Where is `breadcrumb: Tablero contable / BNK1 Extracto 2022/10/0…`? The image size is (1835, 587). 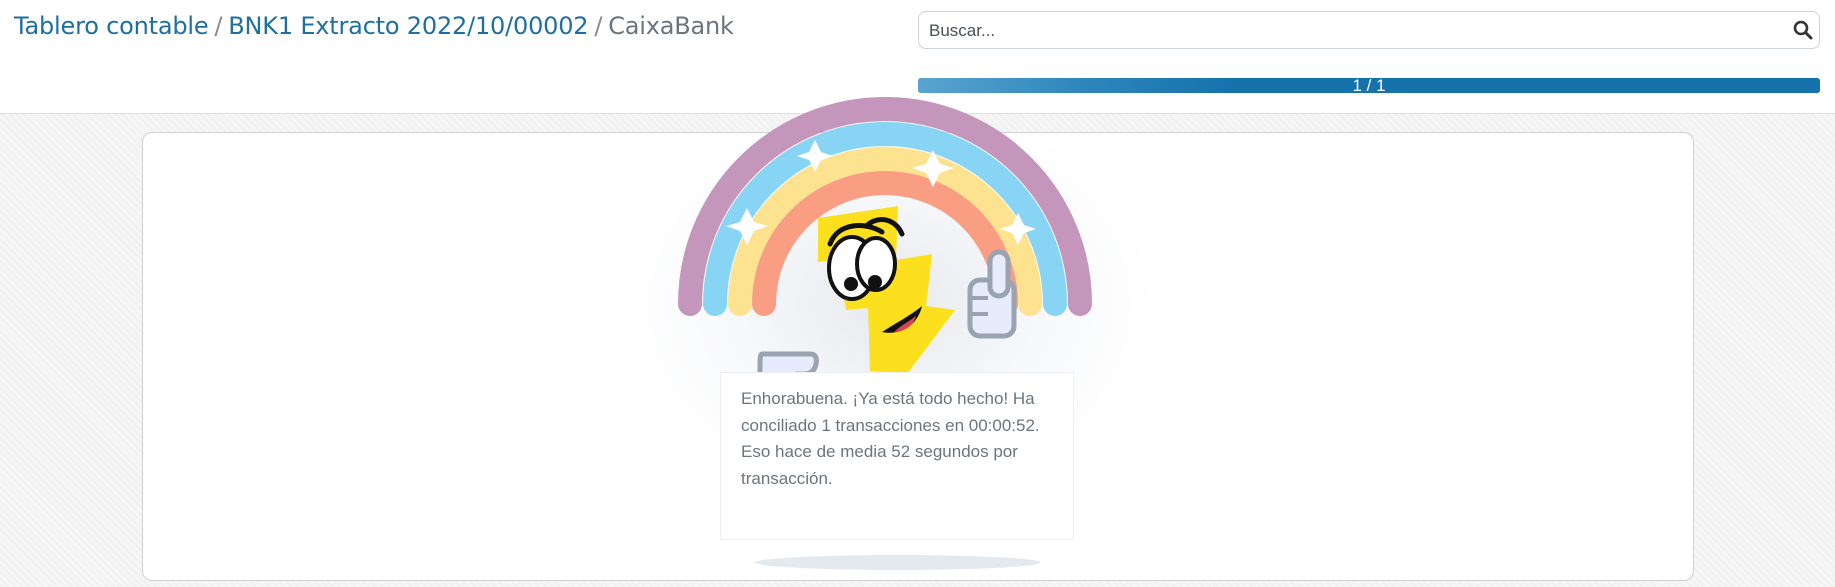
breadcrumb: Tablero contable / BNK1 Extracto 2022/10/0… is located at coordinates (374, 26).